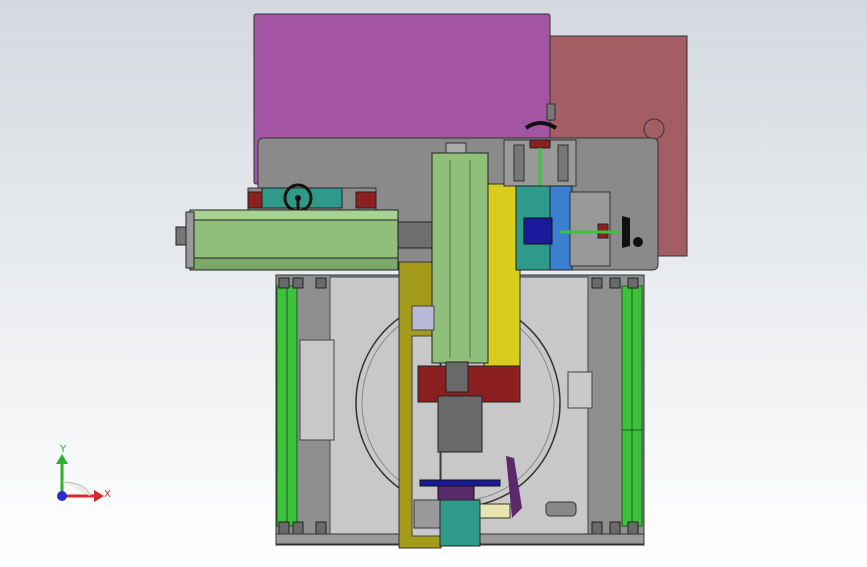  I want to click on base-notch-left, so click(317, 390).